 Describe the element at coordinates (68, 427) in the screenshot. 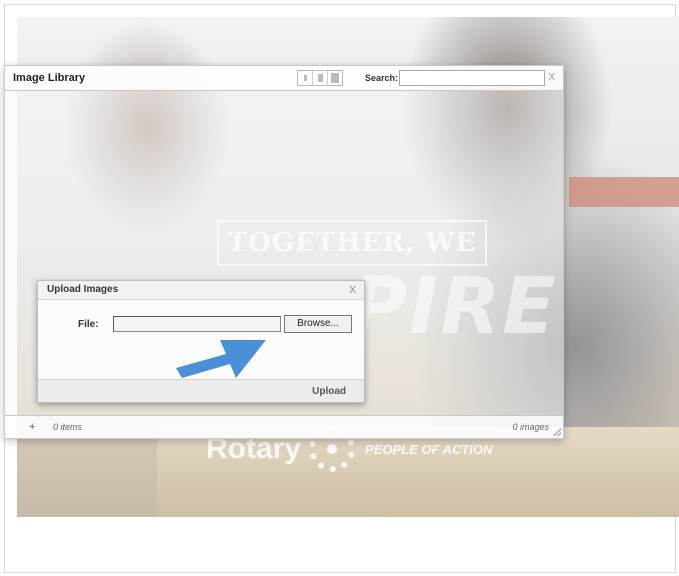

I see `items-count: 0 items` at that location.